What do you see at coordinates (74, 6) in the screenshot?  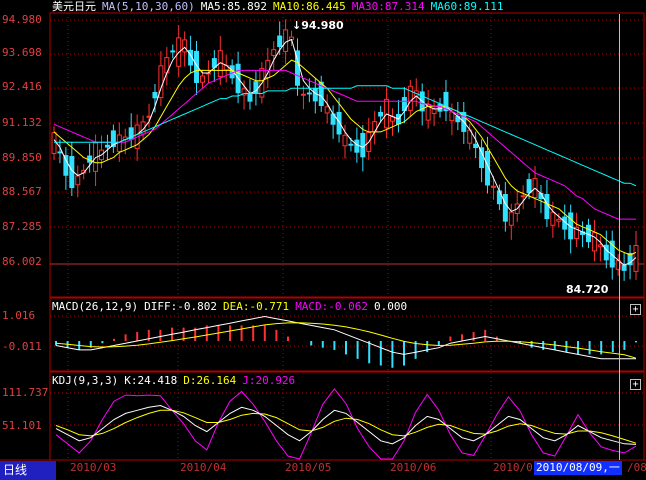 I see `instrument-name: 美元日元` at bounding box center [74, 6].